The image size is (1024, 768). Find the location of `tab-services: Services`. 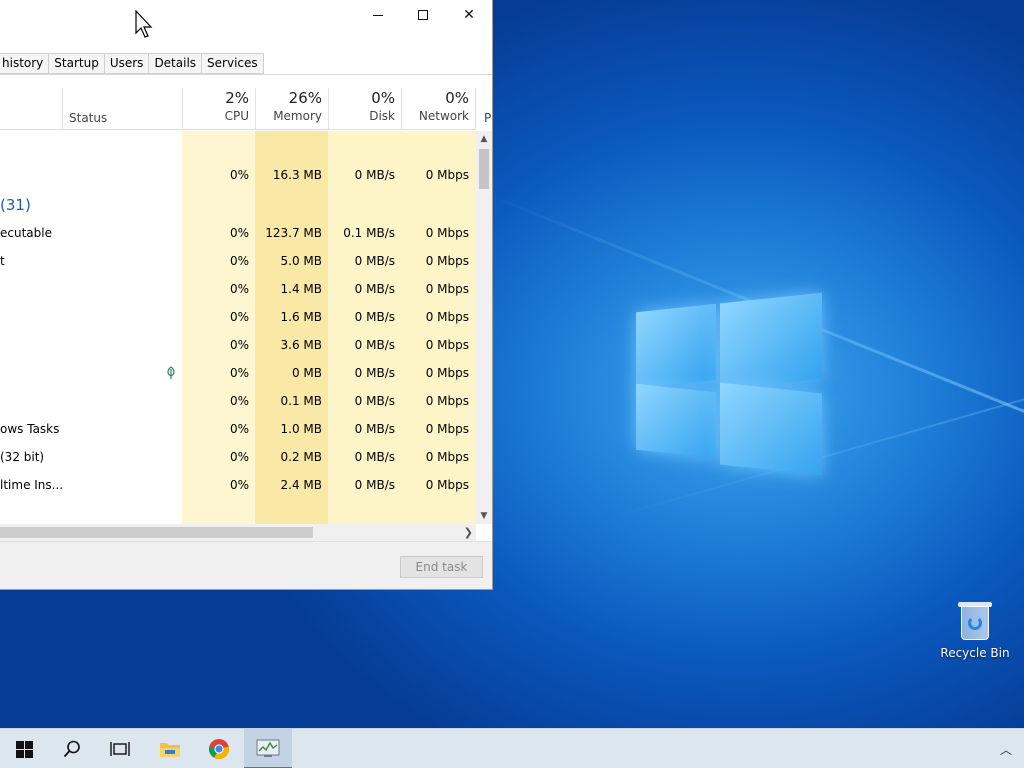

tab-services: Services is located at coordinates (233, 63).